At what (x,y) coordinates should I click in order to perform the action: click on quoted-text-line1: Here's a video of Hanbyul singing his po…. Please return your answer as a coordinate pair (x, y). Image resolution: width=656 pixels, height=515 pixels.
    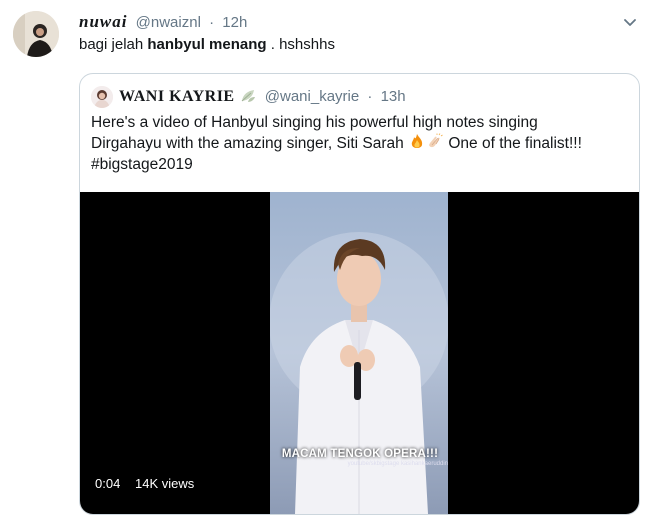
    Looking at the image, I should click on (314, 122).